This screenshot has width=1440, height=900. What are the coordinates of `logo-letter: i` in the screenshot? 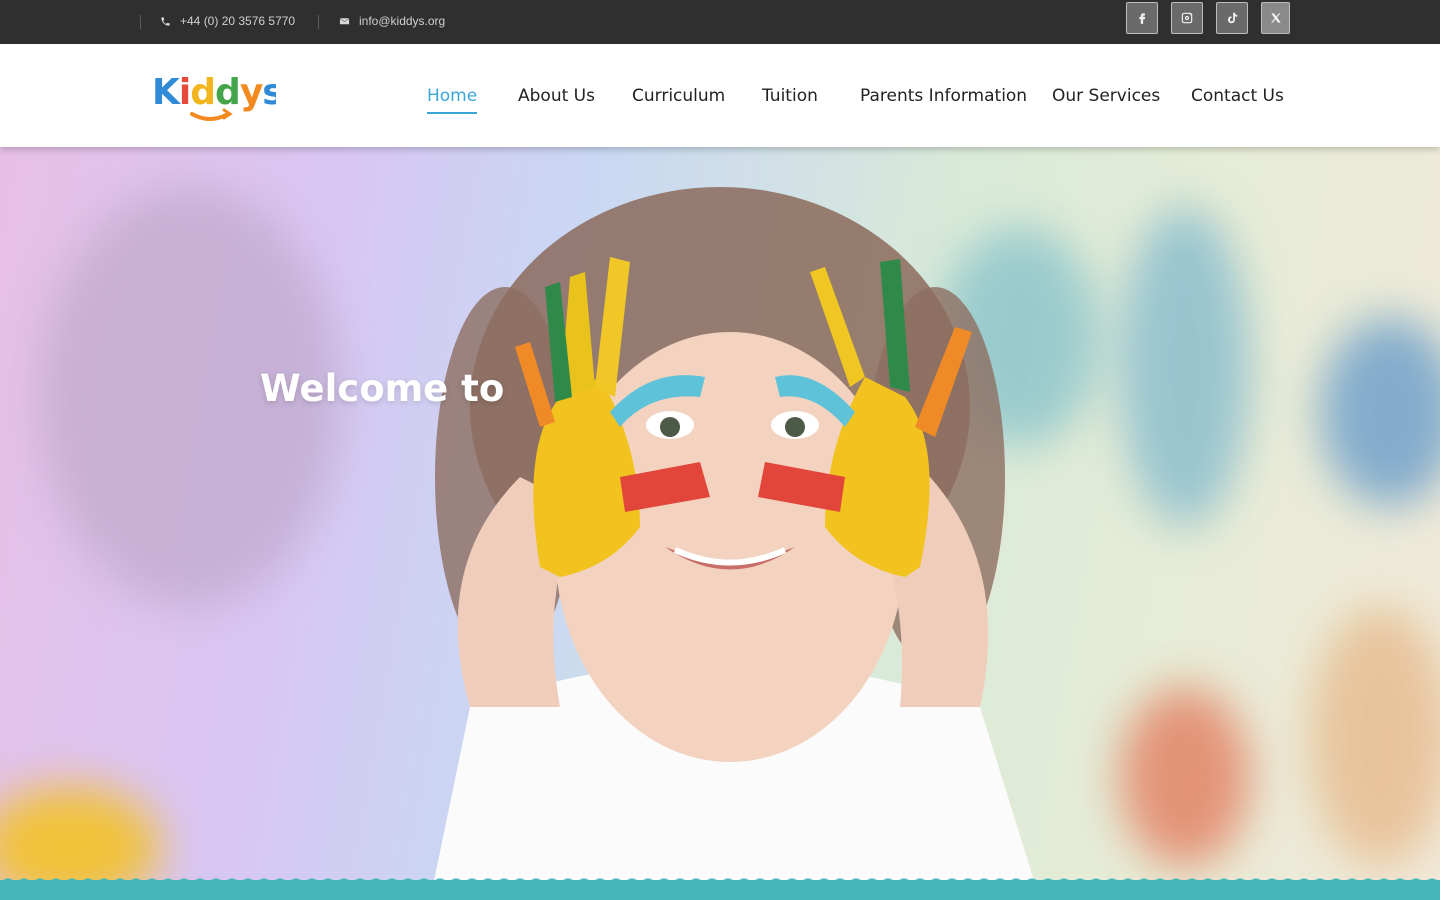 It's located at (184, 92).